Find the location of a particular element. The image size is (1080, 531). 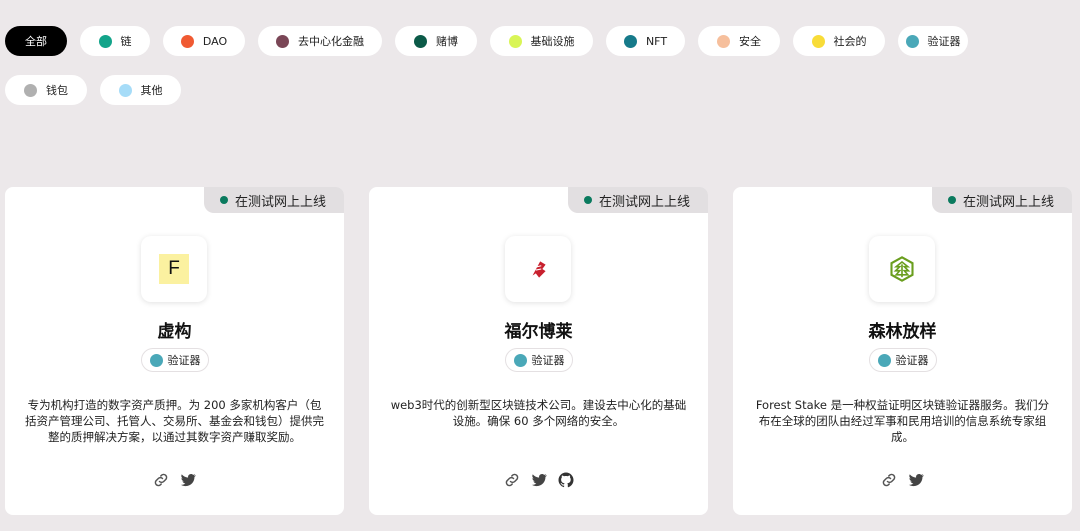

filter-other: 其他 is located at coordinates (140, 90).